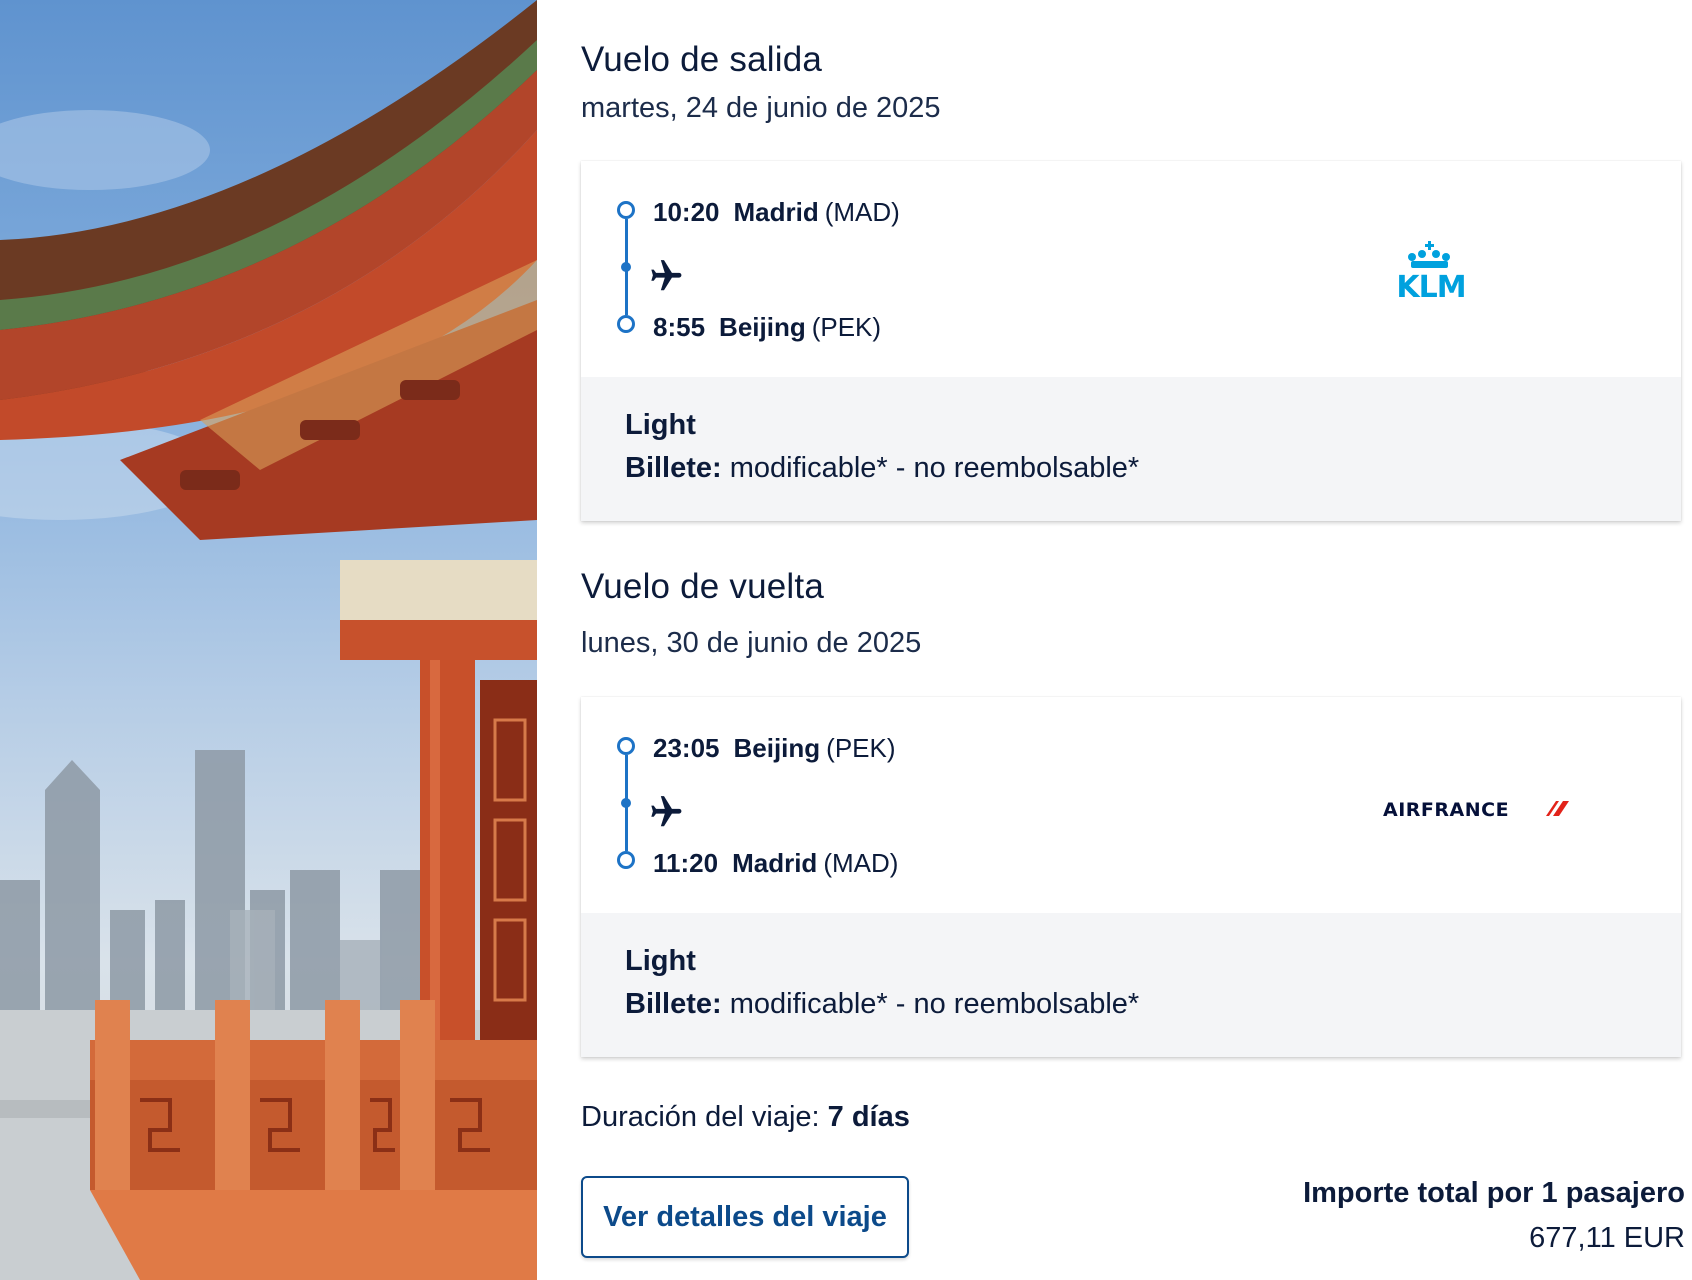 The height and width of the screenshot is (1280, 1692). I want to click on departure-city: Beijing, so click(777, 748).